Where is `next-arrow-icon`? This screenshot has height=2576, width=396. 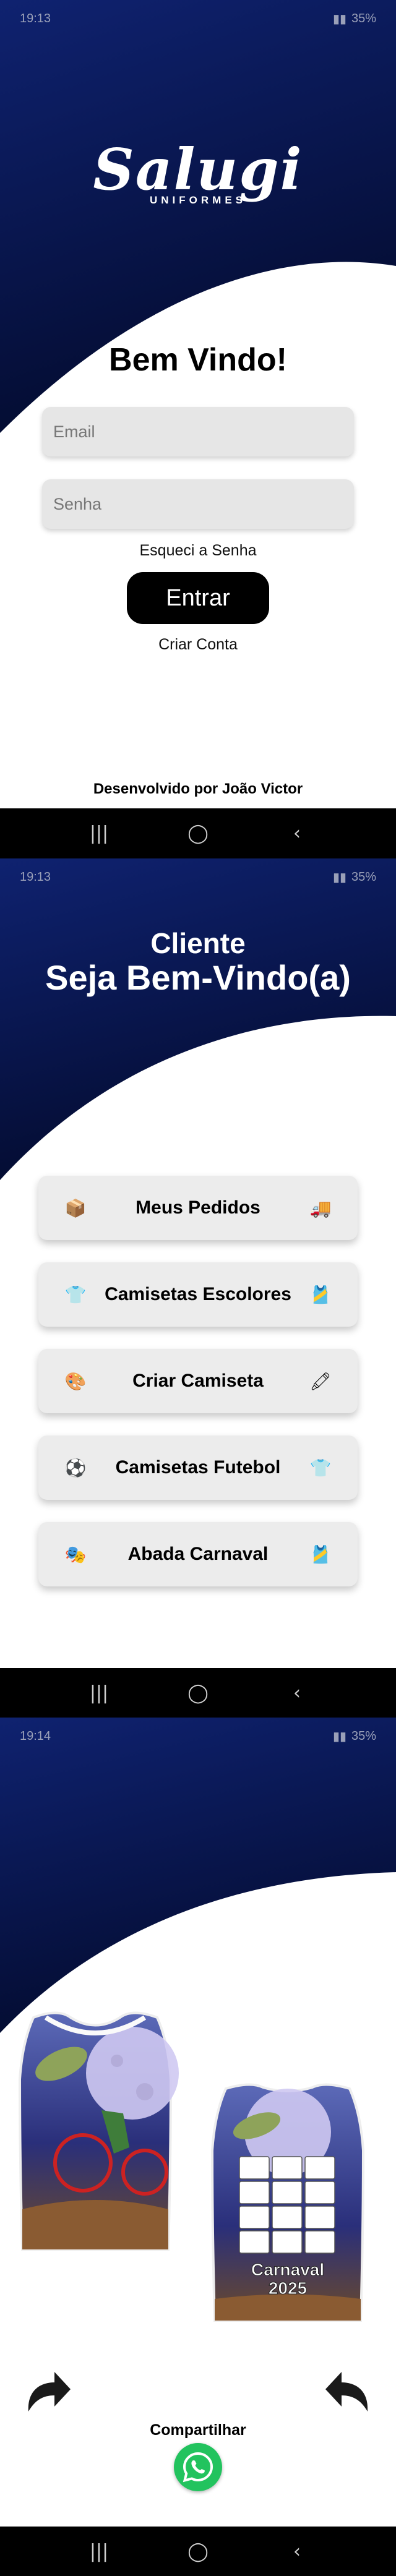 next-arrow-icon is located at coordinates (48, 2391).